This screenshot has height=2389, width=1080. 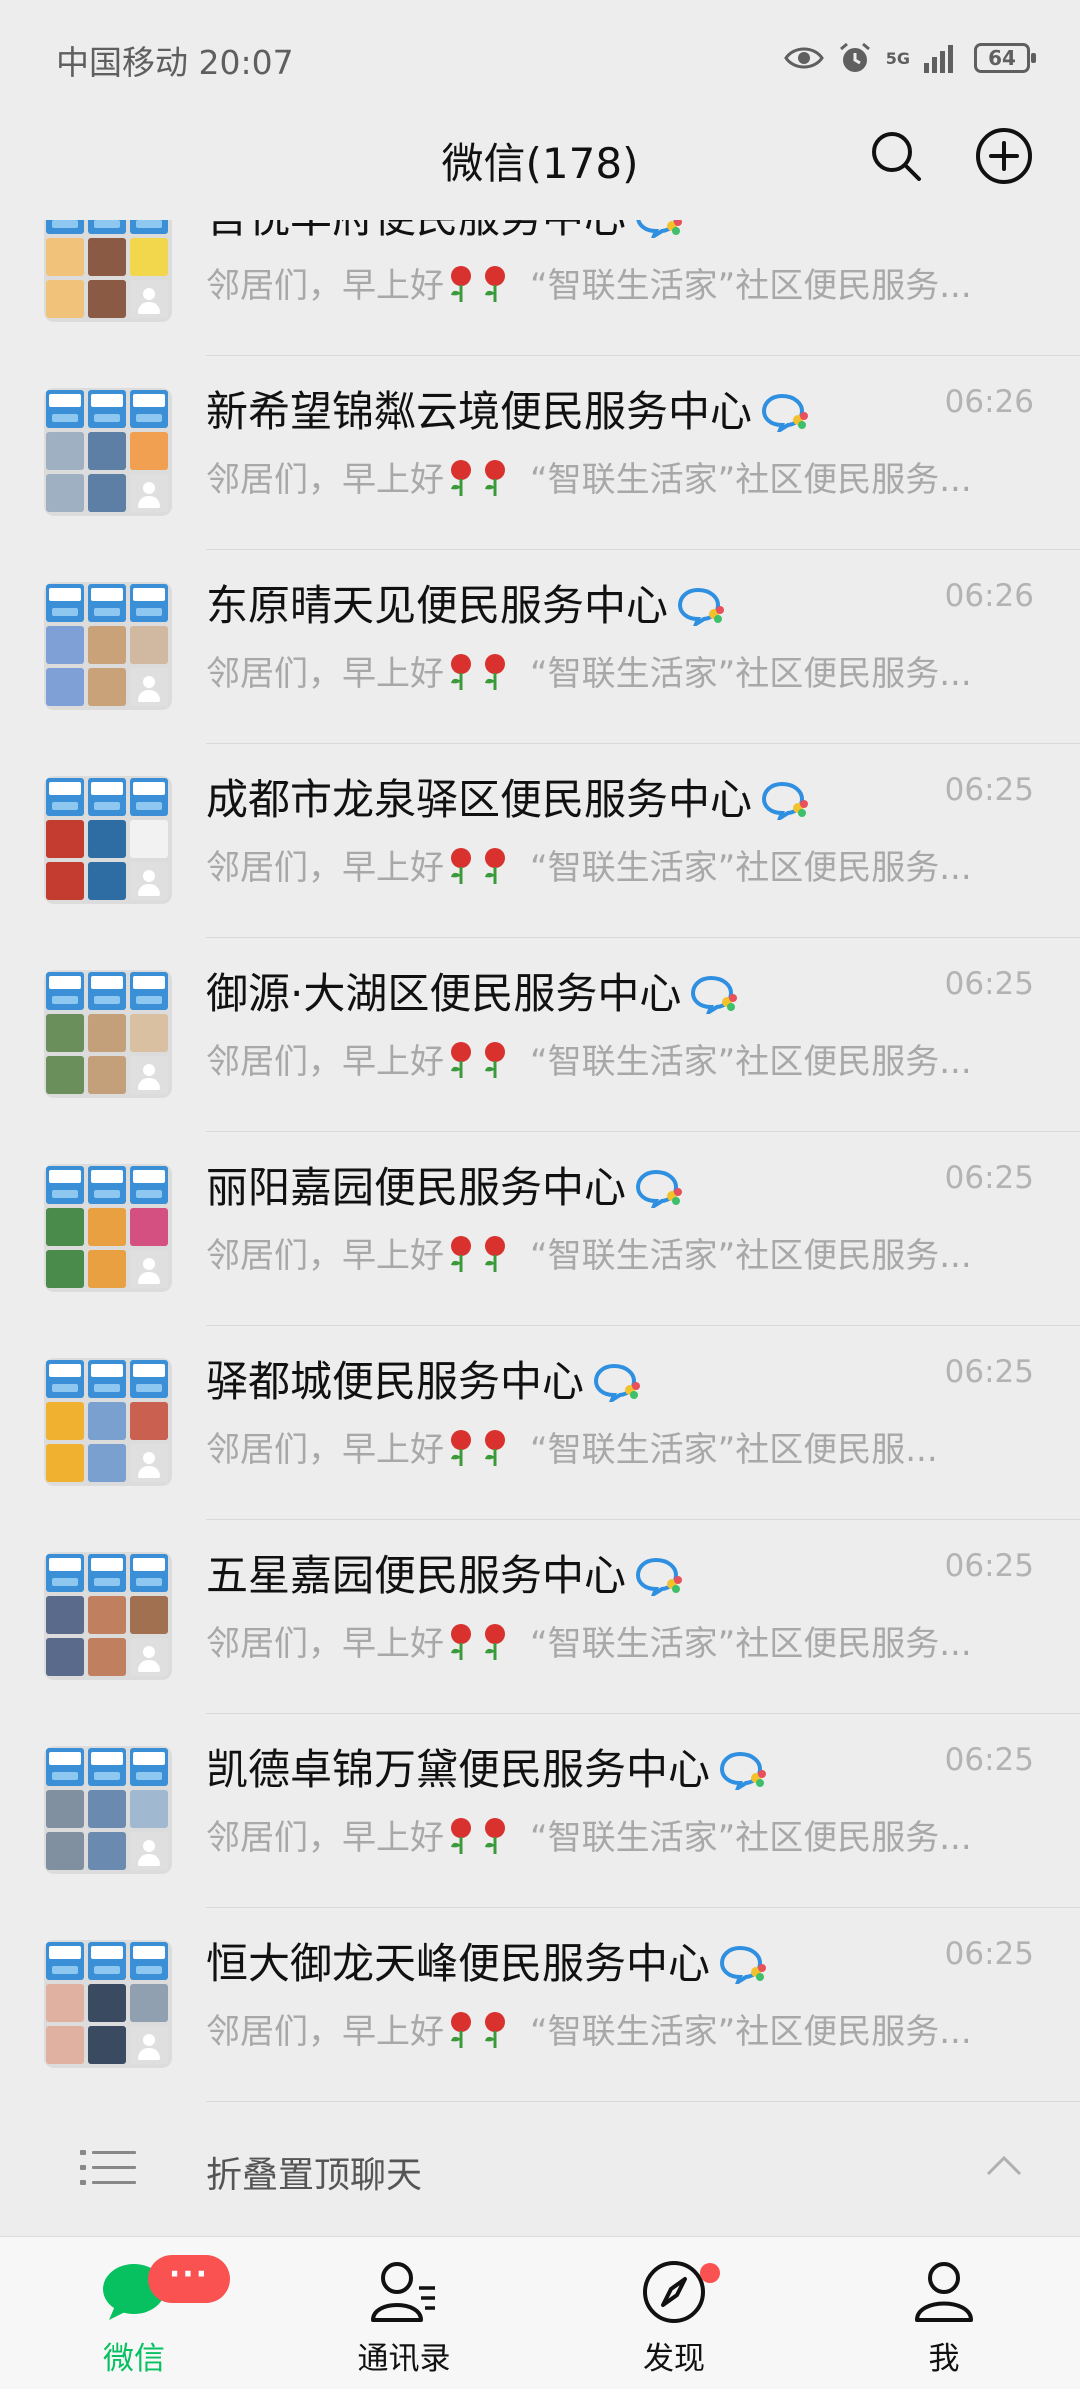 What do you see at coordinates (404, 2359) in the screenshot?
I see `tab-contacts-label: 通讯录` at bounding box center [404, 2359].